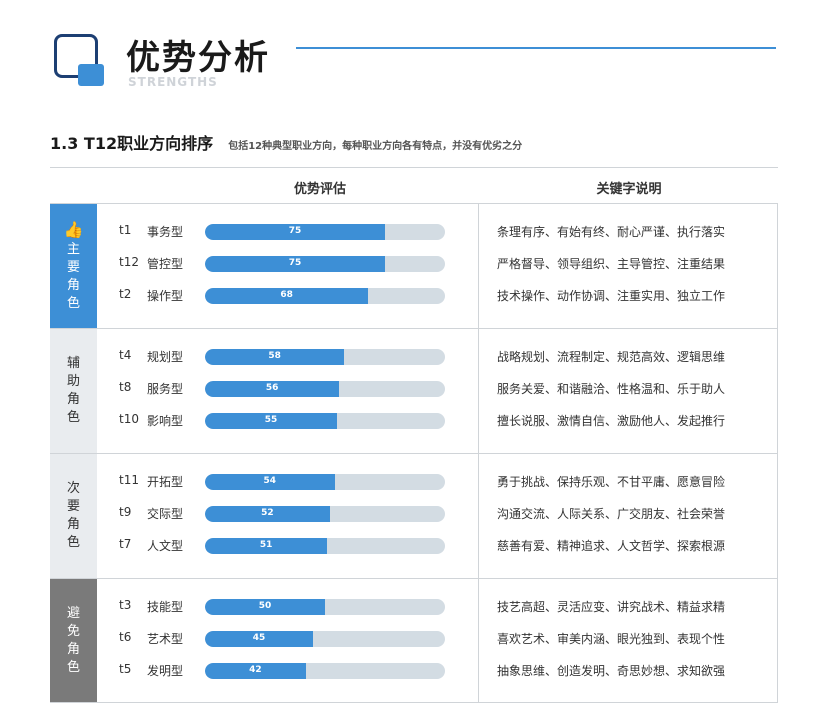  Describe the element at coordinates (125, 294) in the screenshot. I see `direction-code: t2` at that location.